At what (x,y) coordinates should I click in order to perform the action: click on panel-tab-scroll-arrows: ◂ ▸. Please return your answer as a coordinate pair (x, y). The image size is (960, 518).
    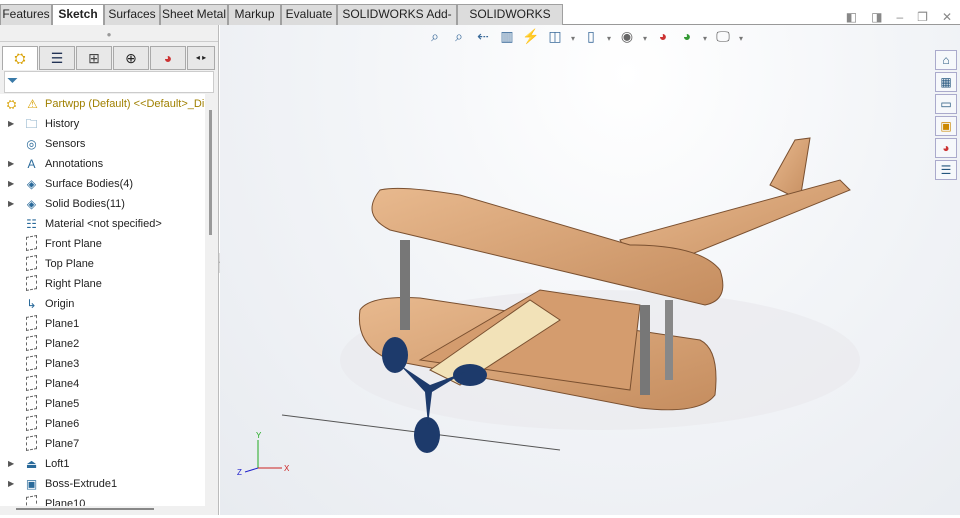
    Looking at the image, I should click on (201, 58).